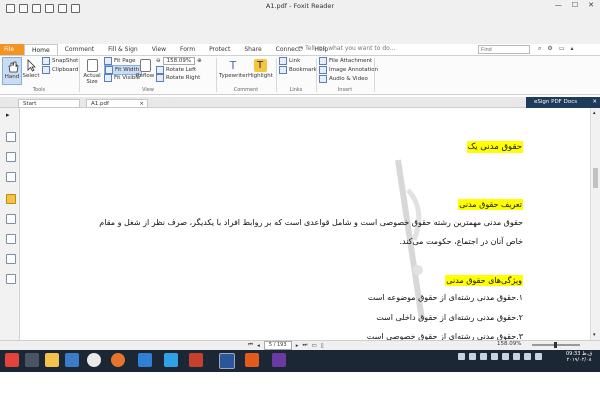 Image resolution: width=600 pixels, height=400 pixels. Describe the element at coordinates (490, 204) in the screenshot. I see `heading-definition: تعریف حقوق مدنی` at that location.